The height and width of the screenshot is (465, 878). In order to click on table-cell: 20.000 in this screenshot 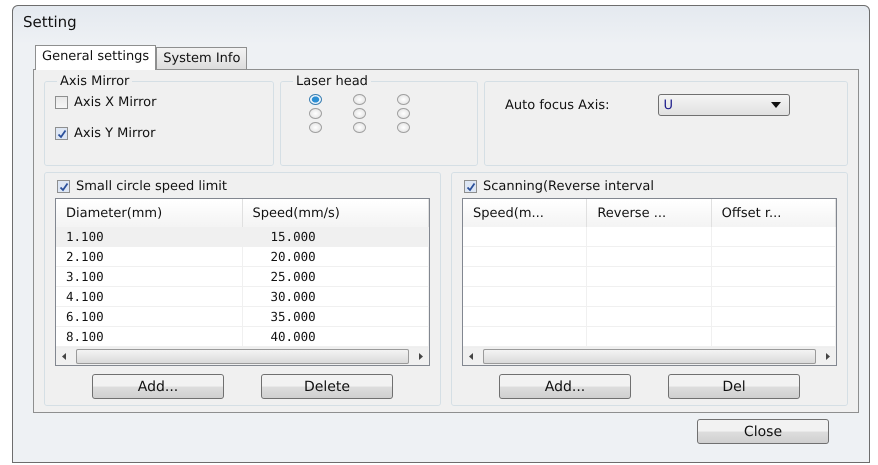, I will do `click(335, 256)`.